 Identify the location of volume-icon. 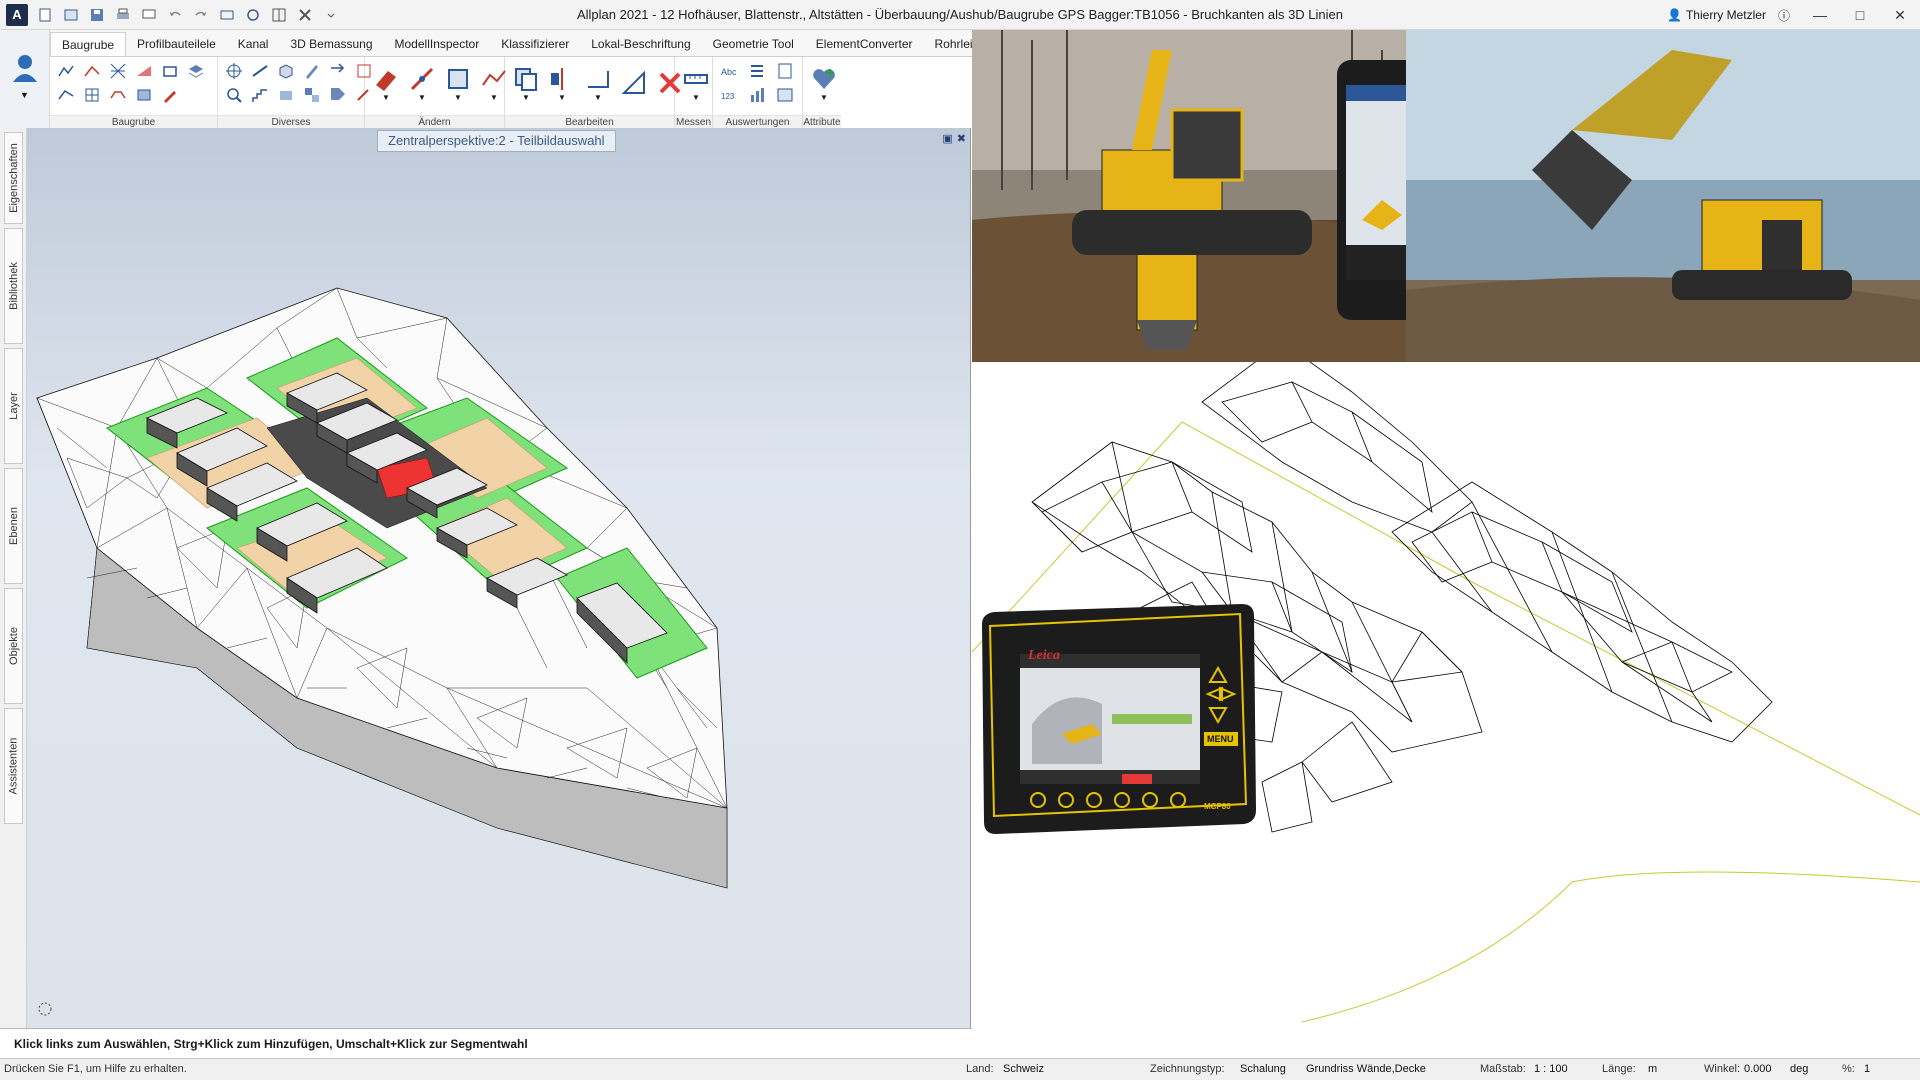
(144, 95).